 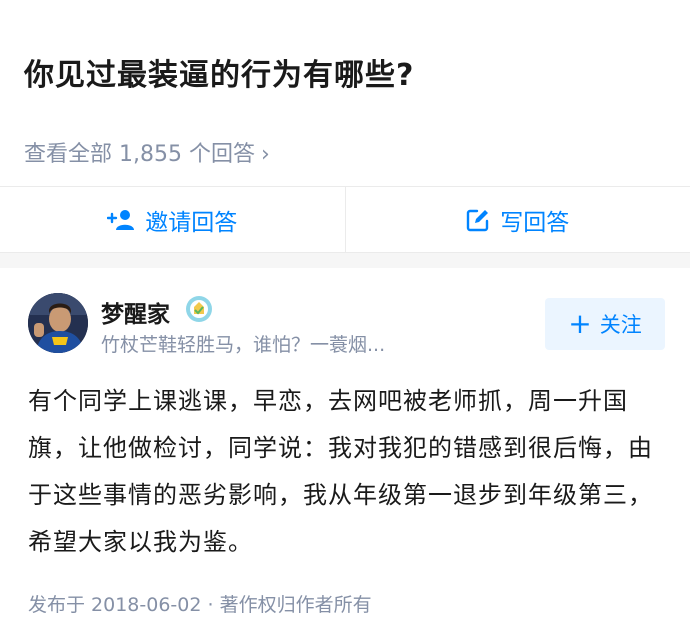 I want to click on edit-icon, so click(x=478, y=220).